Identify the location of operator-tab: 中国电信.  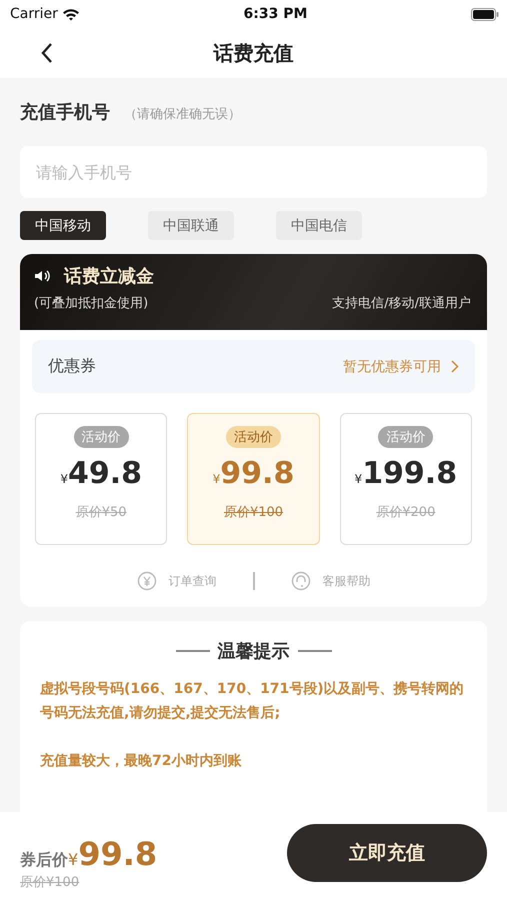
(319, 225).